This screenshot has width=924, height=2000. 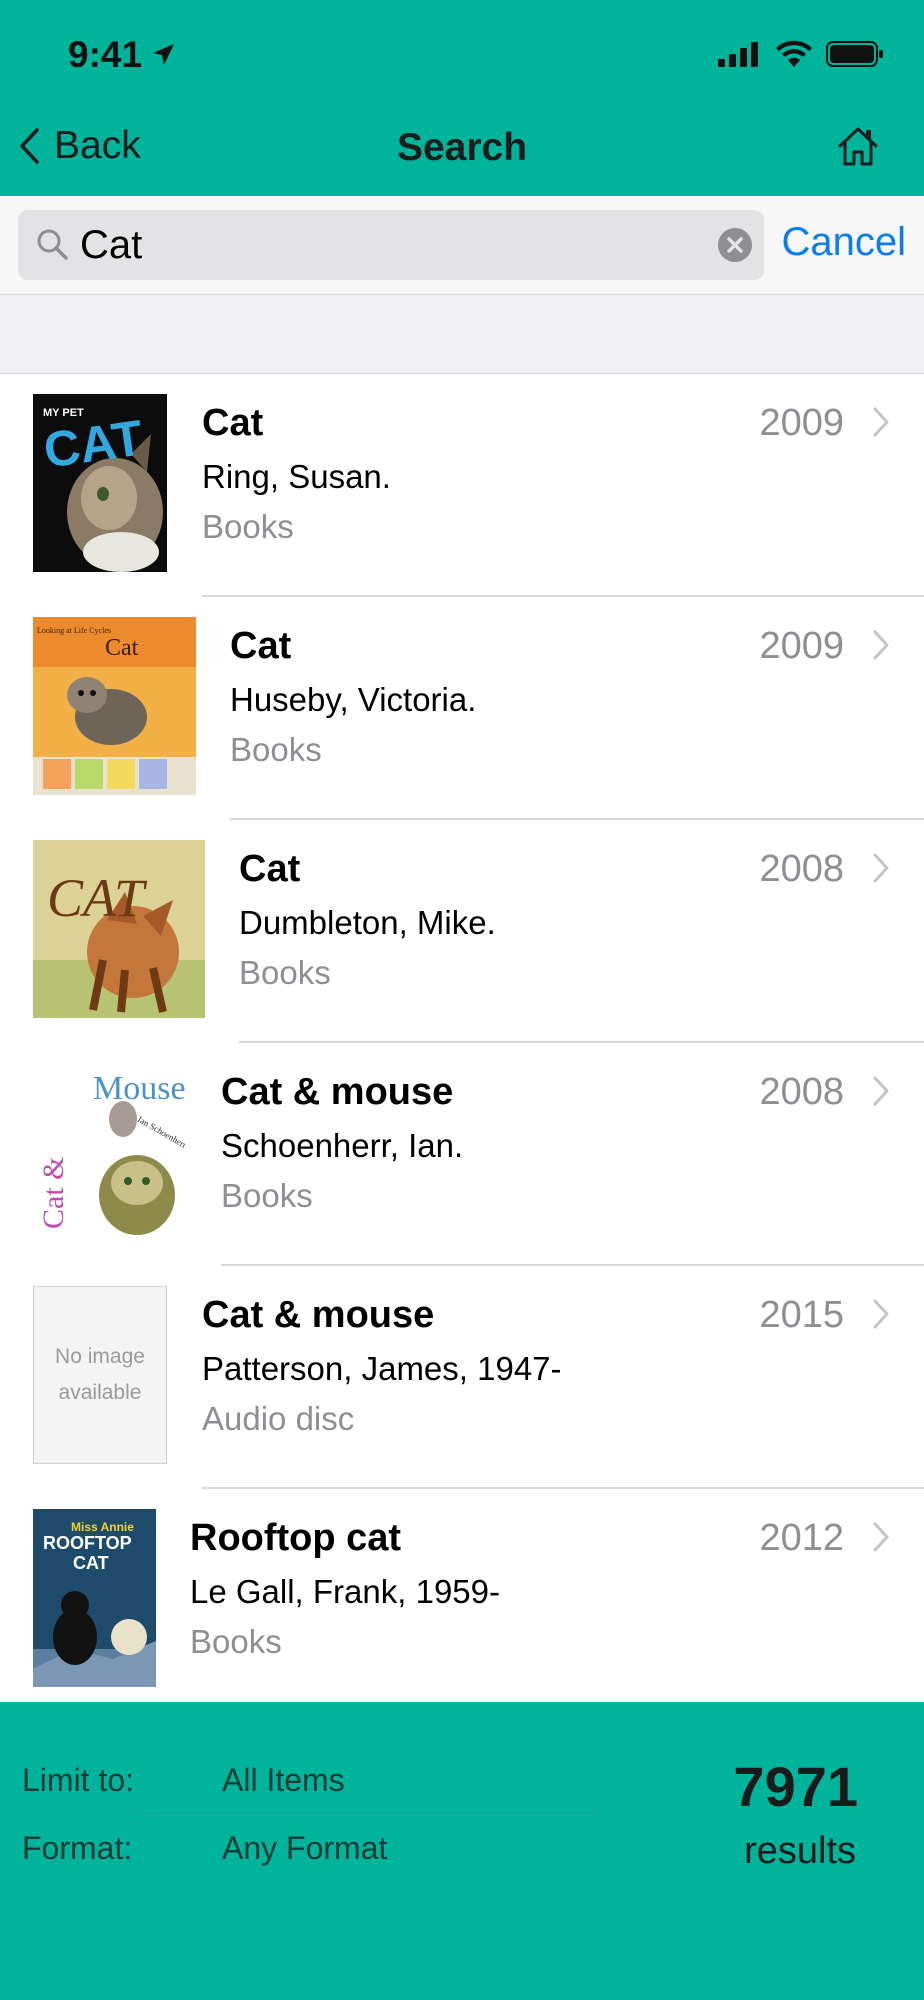 What do you see at coordinates (345, 1591) in the screenshot?
I see `result-author: Le Gall, Frank, 1959-` at bounding box center [345, 1591].